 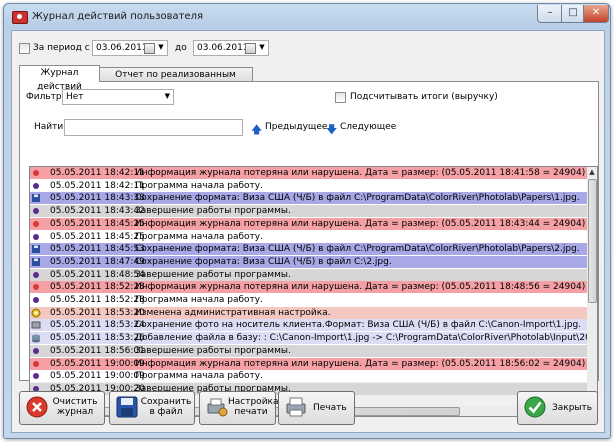 I want to click on print-setup-button: Настройка печати, so click(x=239, y=408).